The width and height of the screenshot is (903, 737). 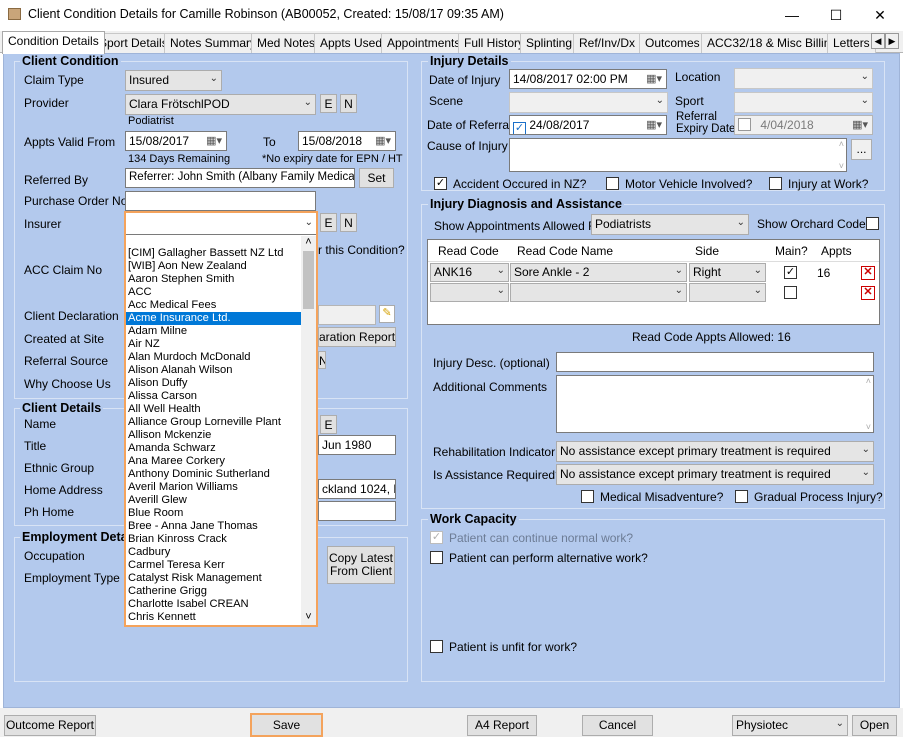 What do you see at coordinates (213, 344) in the screenshot?
I see `insurer-option: Air NZ` at bounding box center [213, 344].